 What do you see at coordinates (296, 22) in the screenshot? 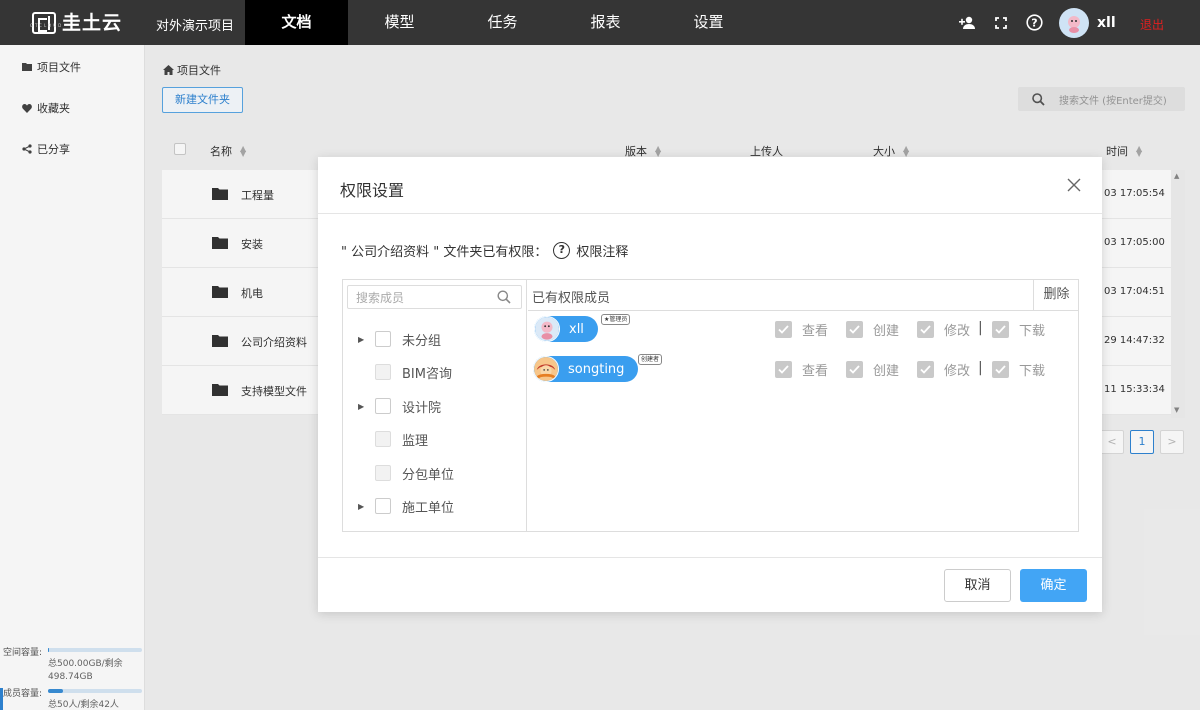
I see `nav-documents: 文档` at bounding box center [296, 22].